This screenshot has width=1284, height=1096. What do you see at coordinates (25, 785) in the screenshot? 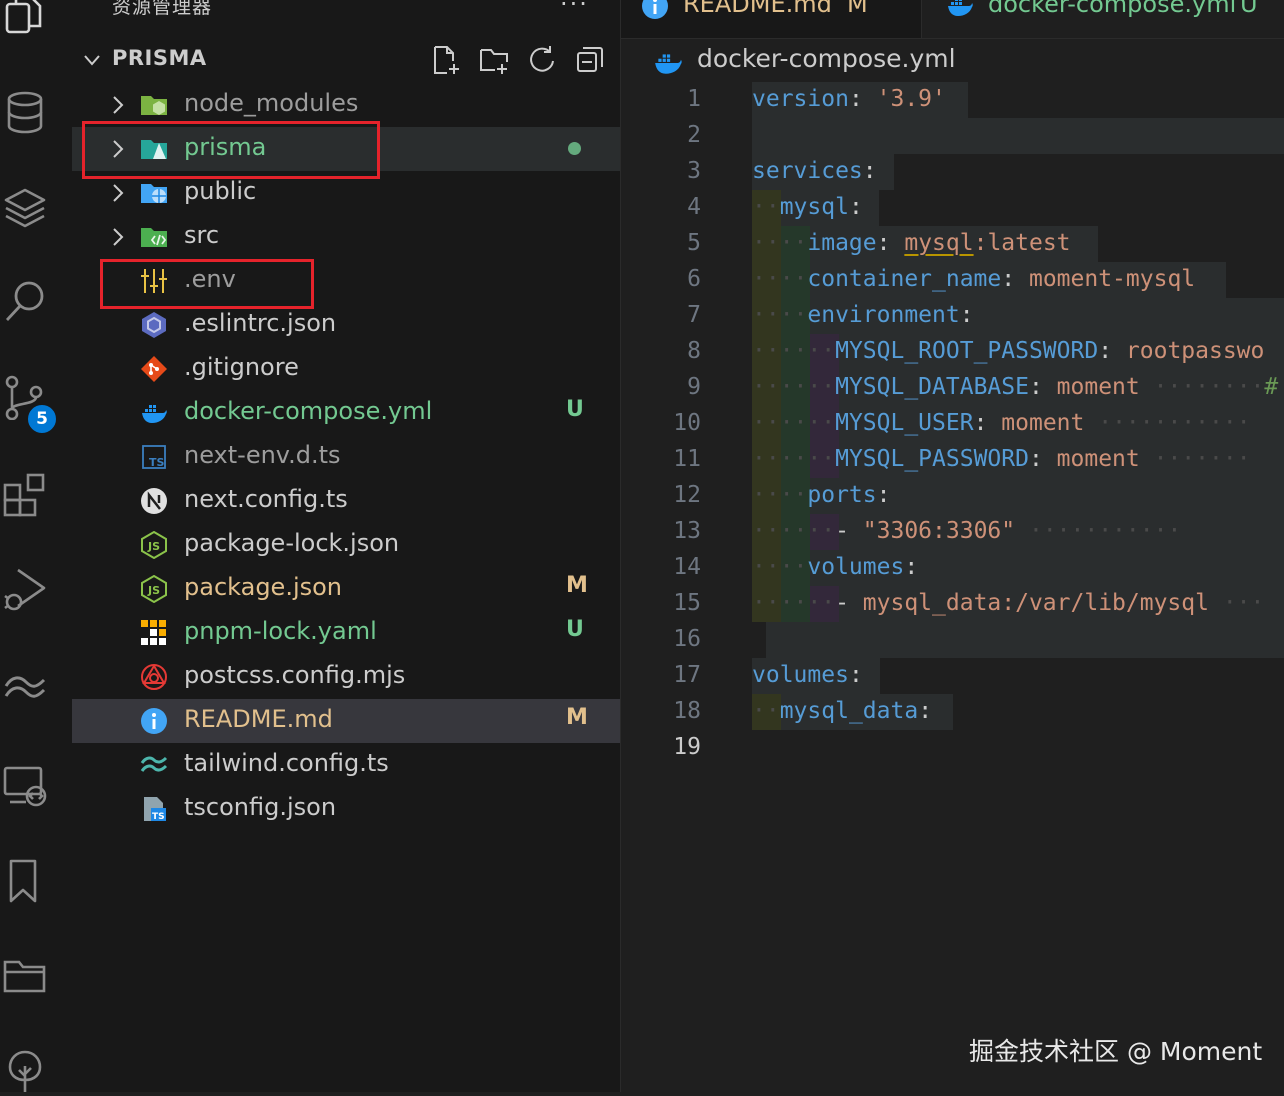
I see `remote-explorer-icon` at bounding box center [25, 785].